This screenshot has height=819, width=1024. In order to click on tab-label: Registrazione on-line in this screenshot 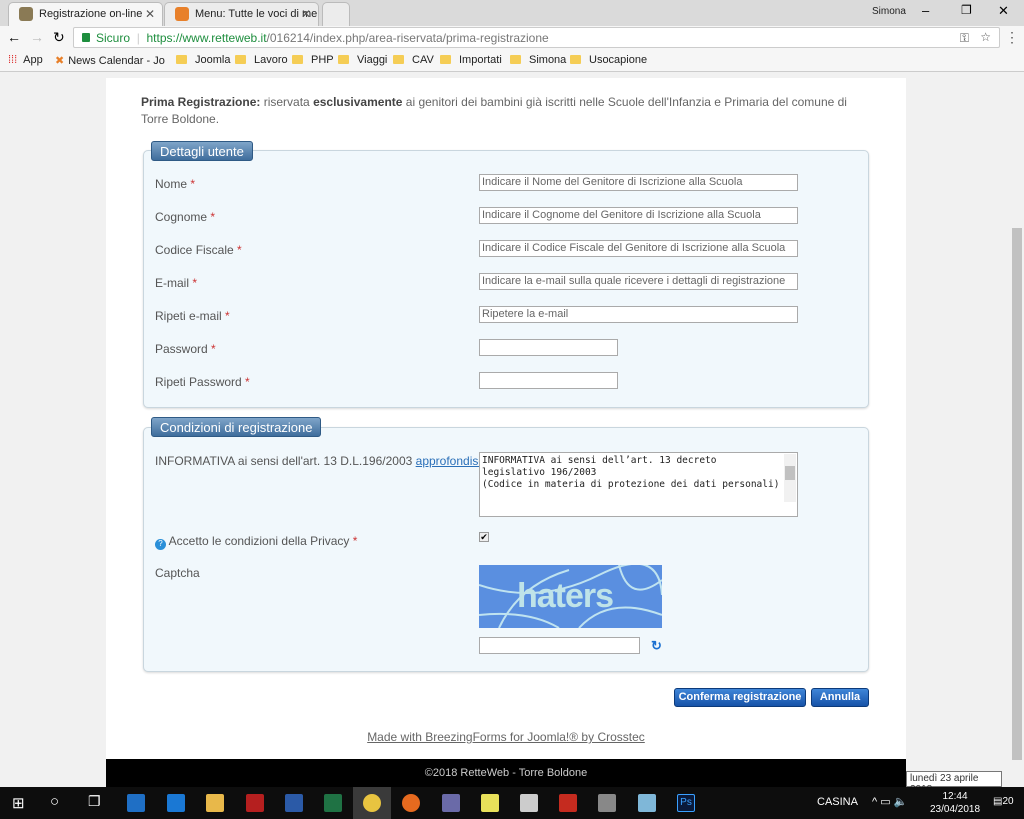, I will do `click(91, 14)`.